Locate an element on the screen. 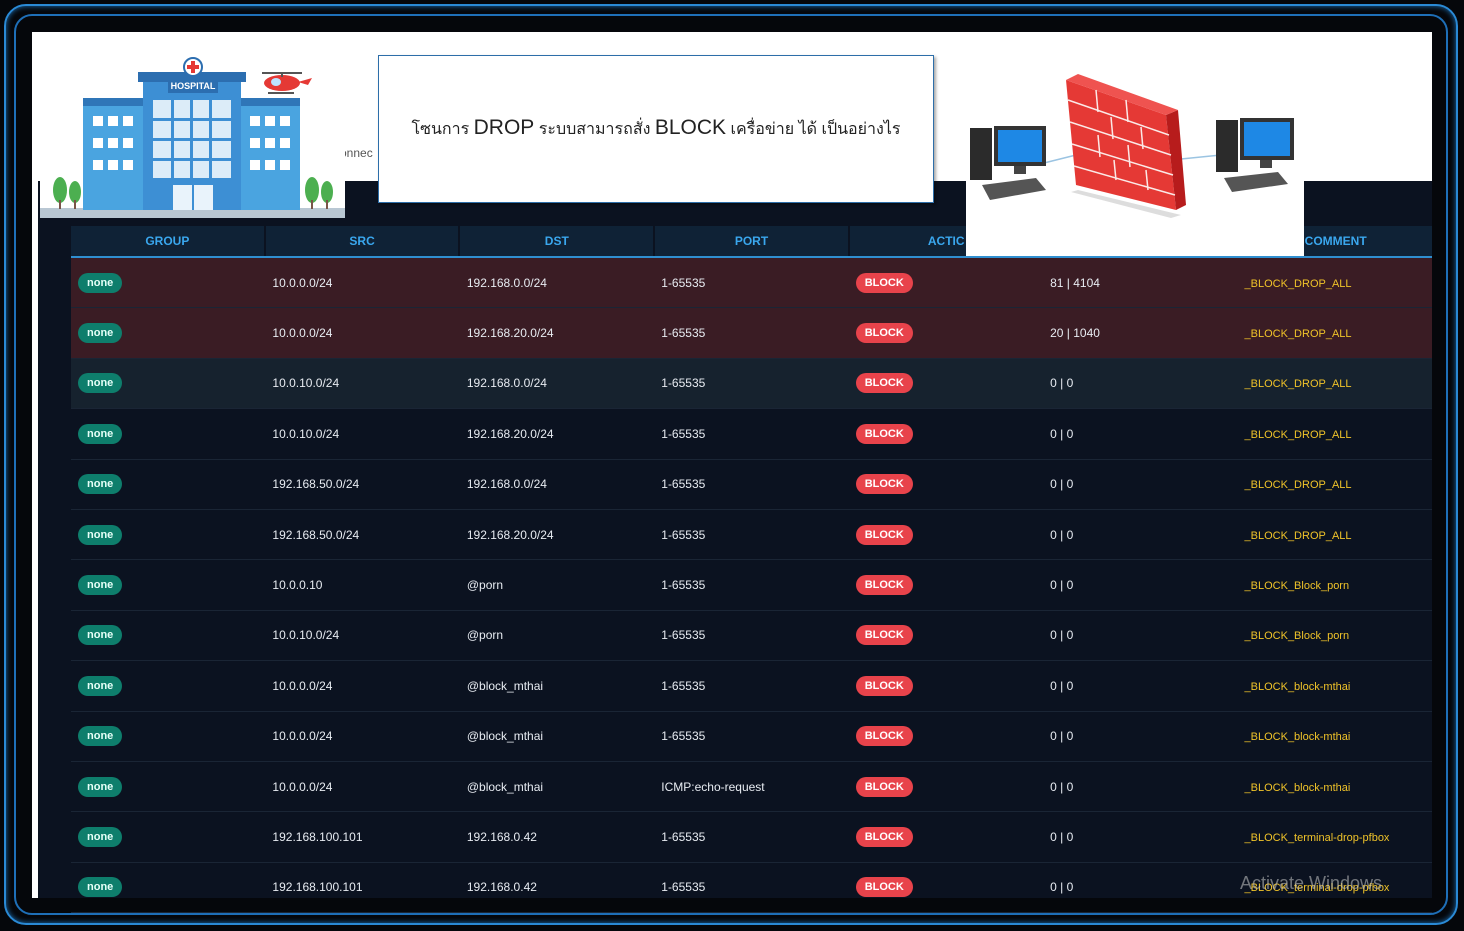 This screenshot has height=931, width=1464. src-value: 192.168.50.0/24 is located at coordinates (316, 484).